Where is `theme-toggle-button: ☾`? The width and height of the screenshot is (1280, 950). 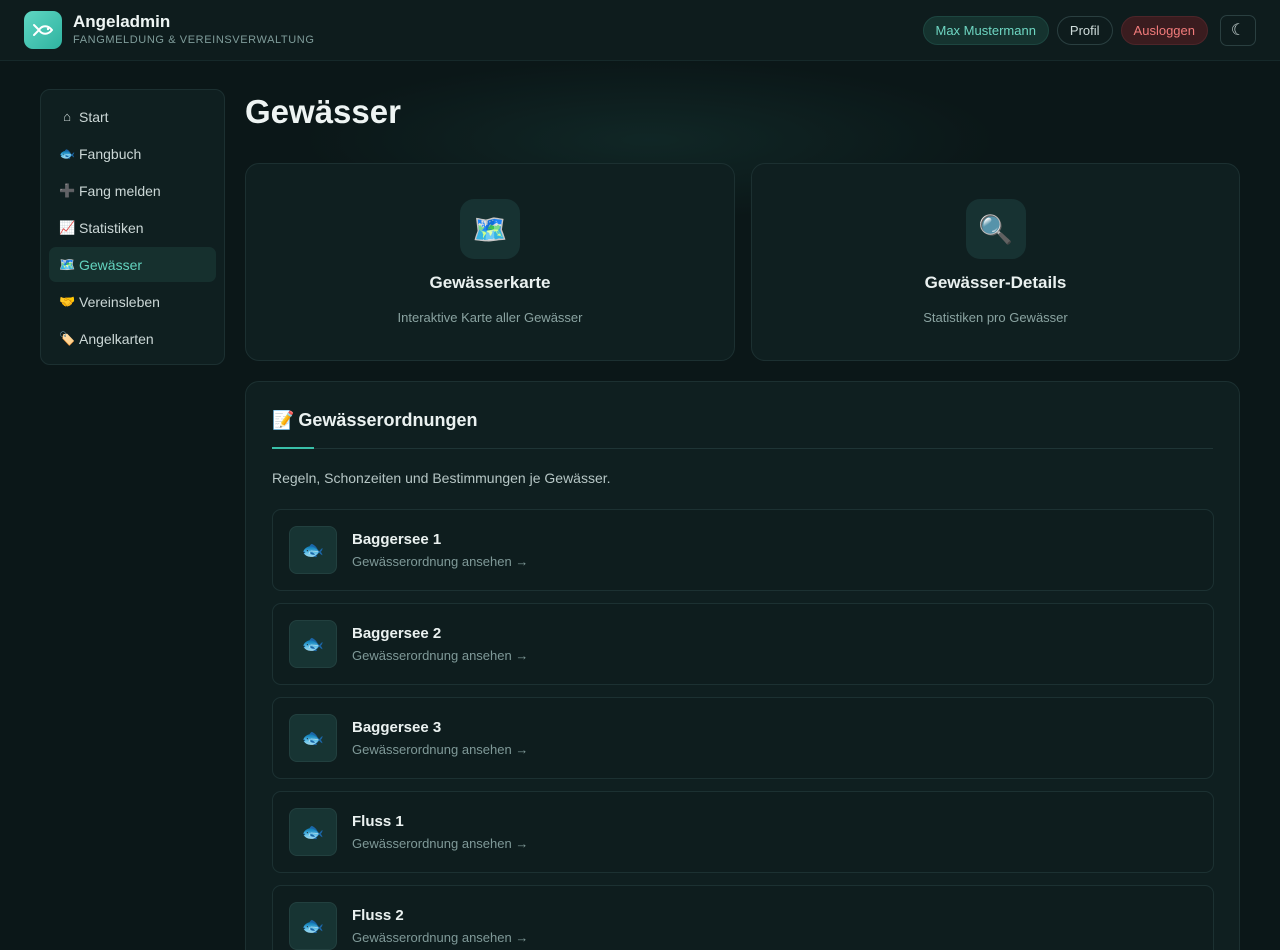
theme-toggle-button: ☾ is located at coordinates (1238, 30).